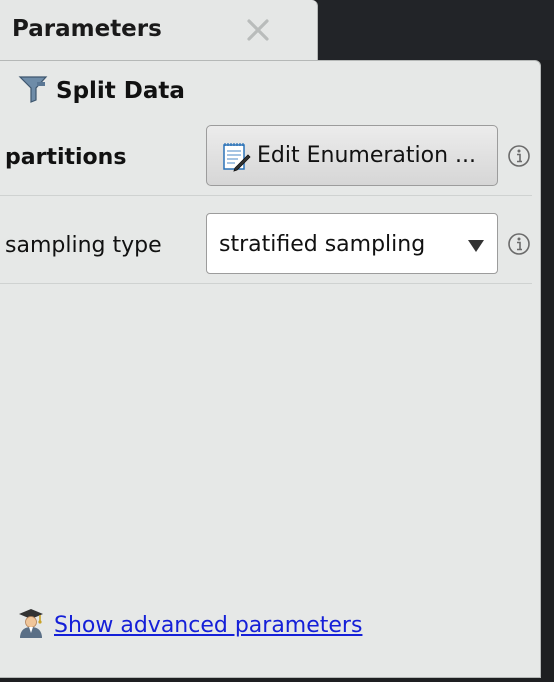 This screenshot has width=554, height=682. Describe the element at coordinates (476, 245) in the screenshot. I see `triangle-down-icon` at that location.